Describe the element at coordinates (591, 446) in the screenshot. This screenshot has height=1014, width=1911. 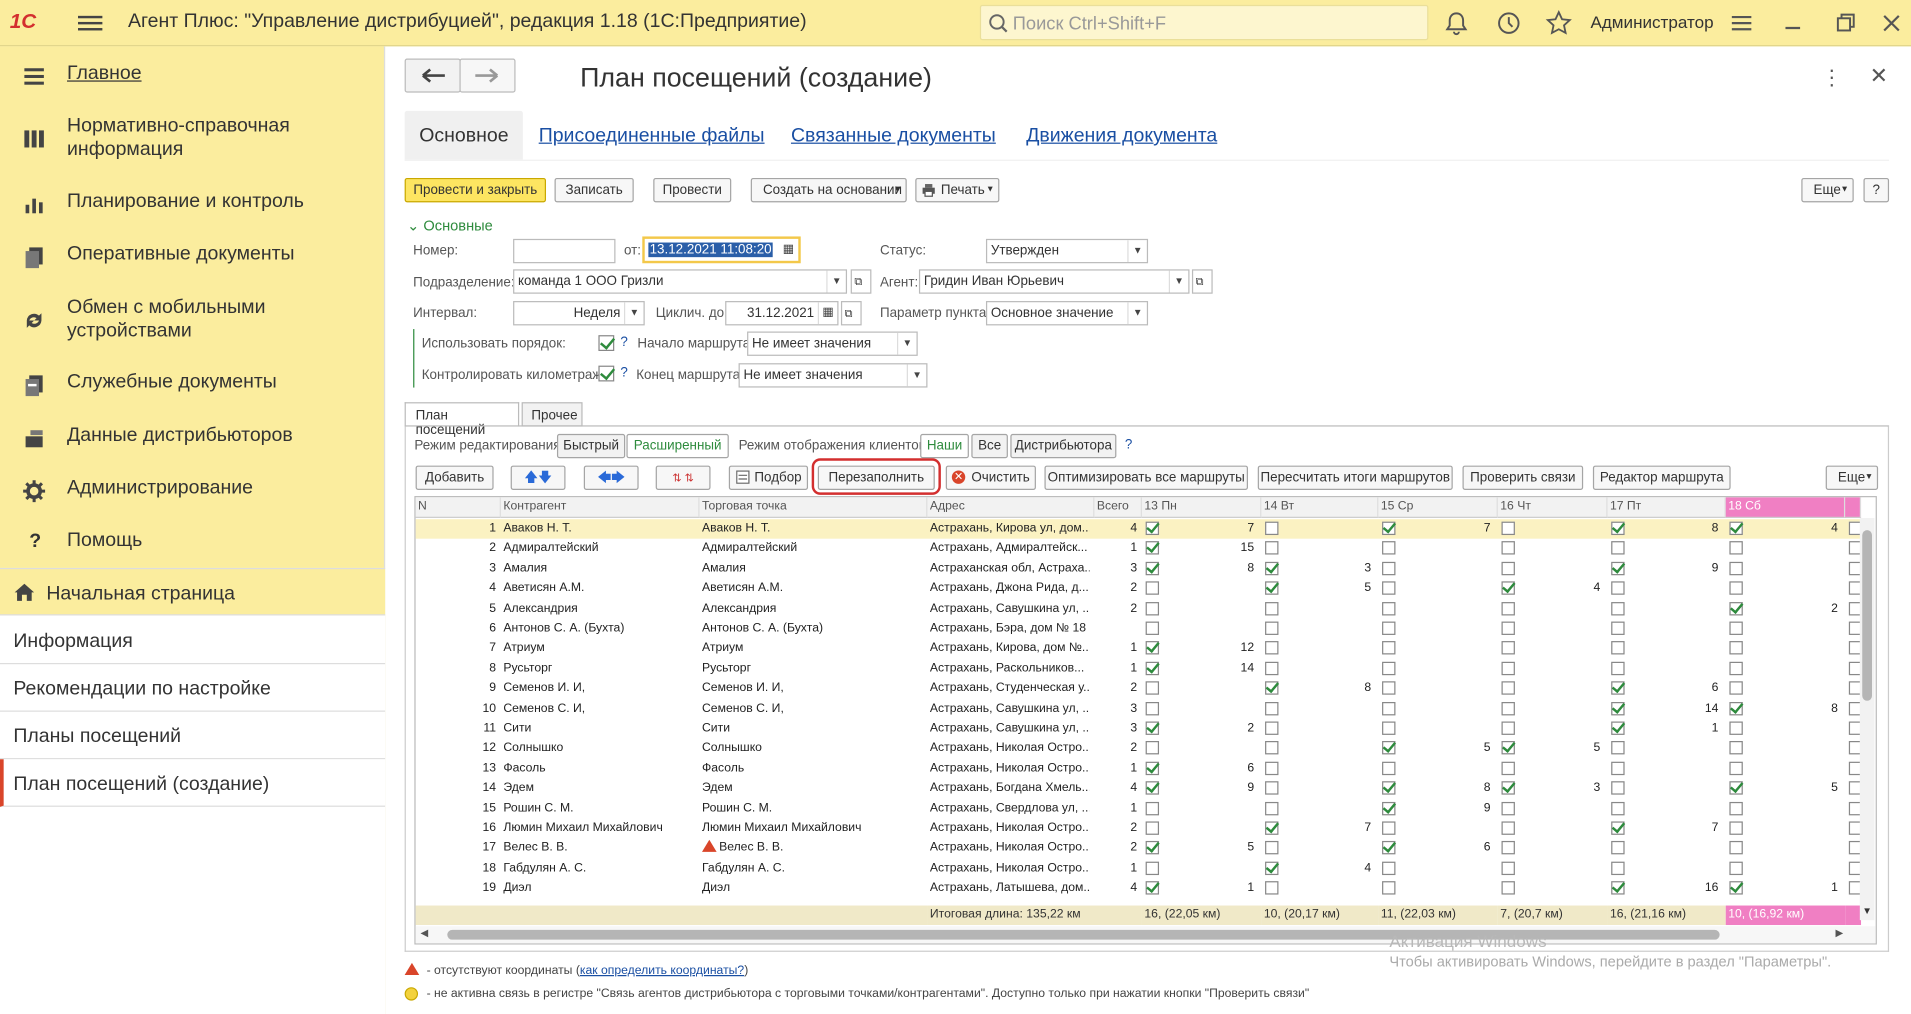
I see `edit-mode-fast: Быстрый` at that location.